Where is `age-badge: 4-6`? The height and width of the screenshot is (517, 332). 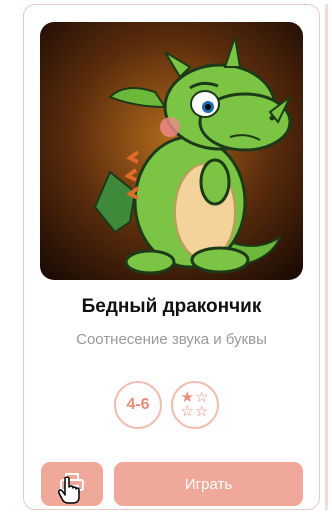
age-badge: 4-6 is located at coordinates (138, 405).